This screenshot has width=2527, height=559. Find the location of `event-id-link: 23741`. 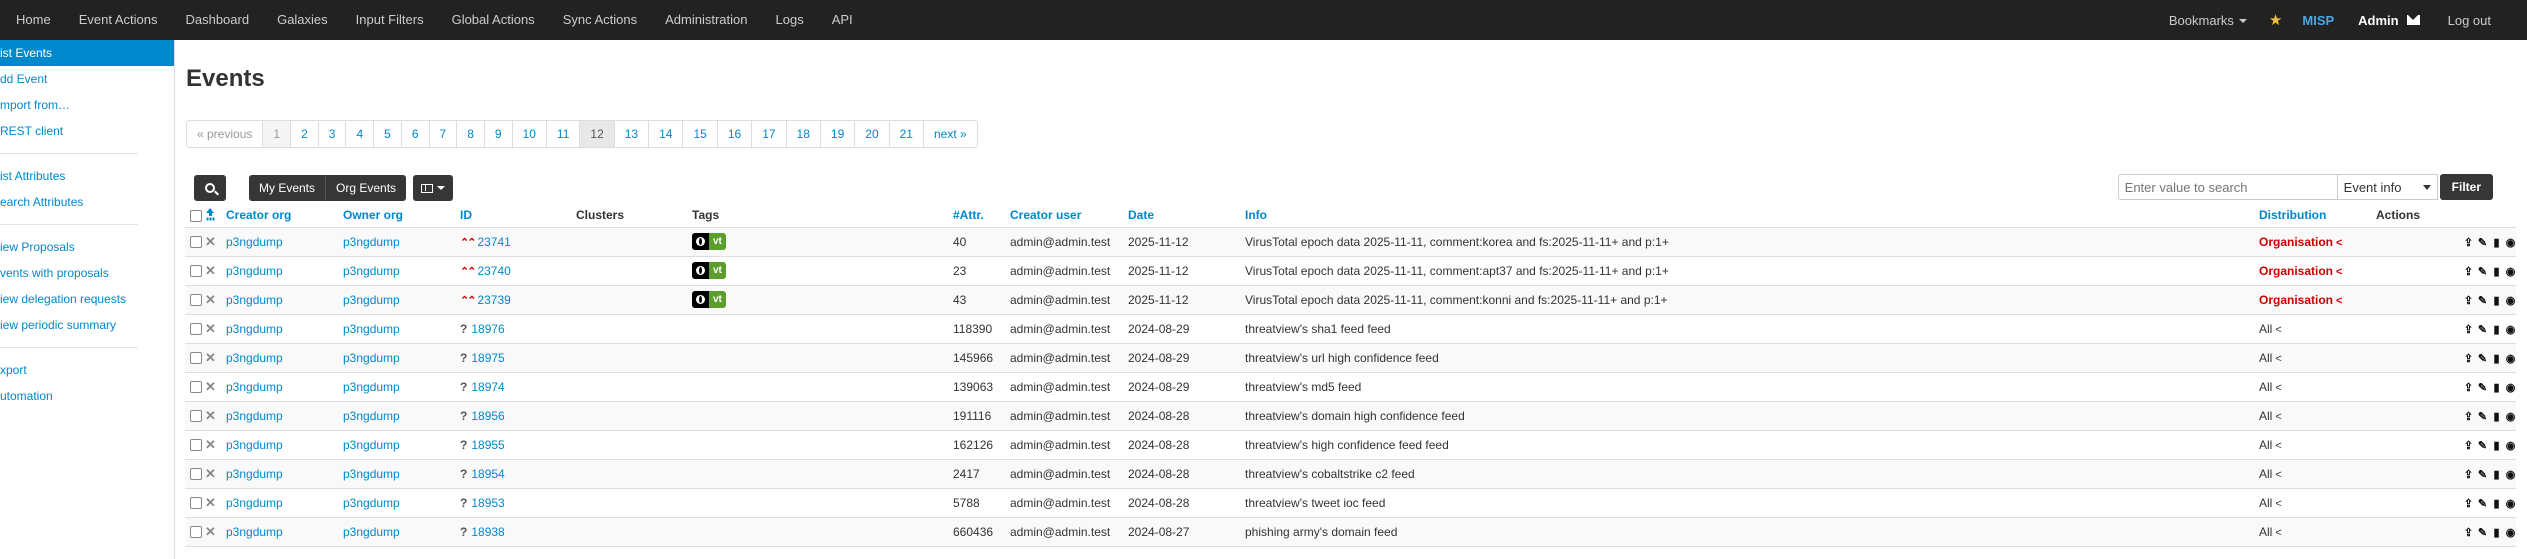

event-id-link: 23741 is located at coordinates (493, 242).